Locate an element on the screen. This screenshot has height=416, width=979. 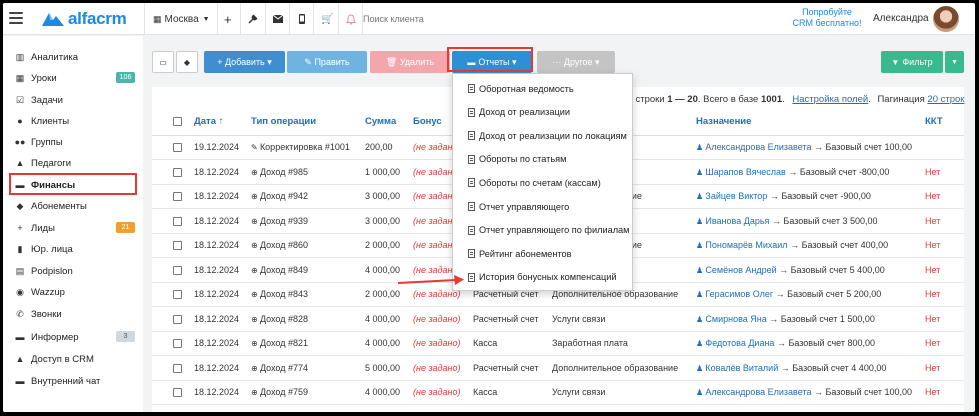
op-label: Доход #985 is located at coordinates (284, 172).